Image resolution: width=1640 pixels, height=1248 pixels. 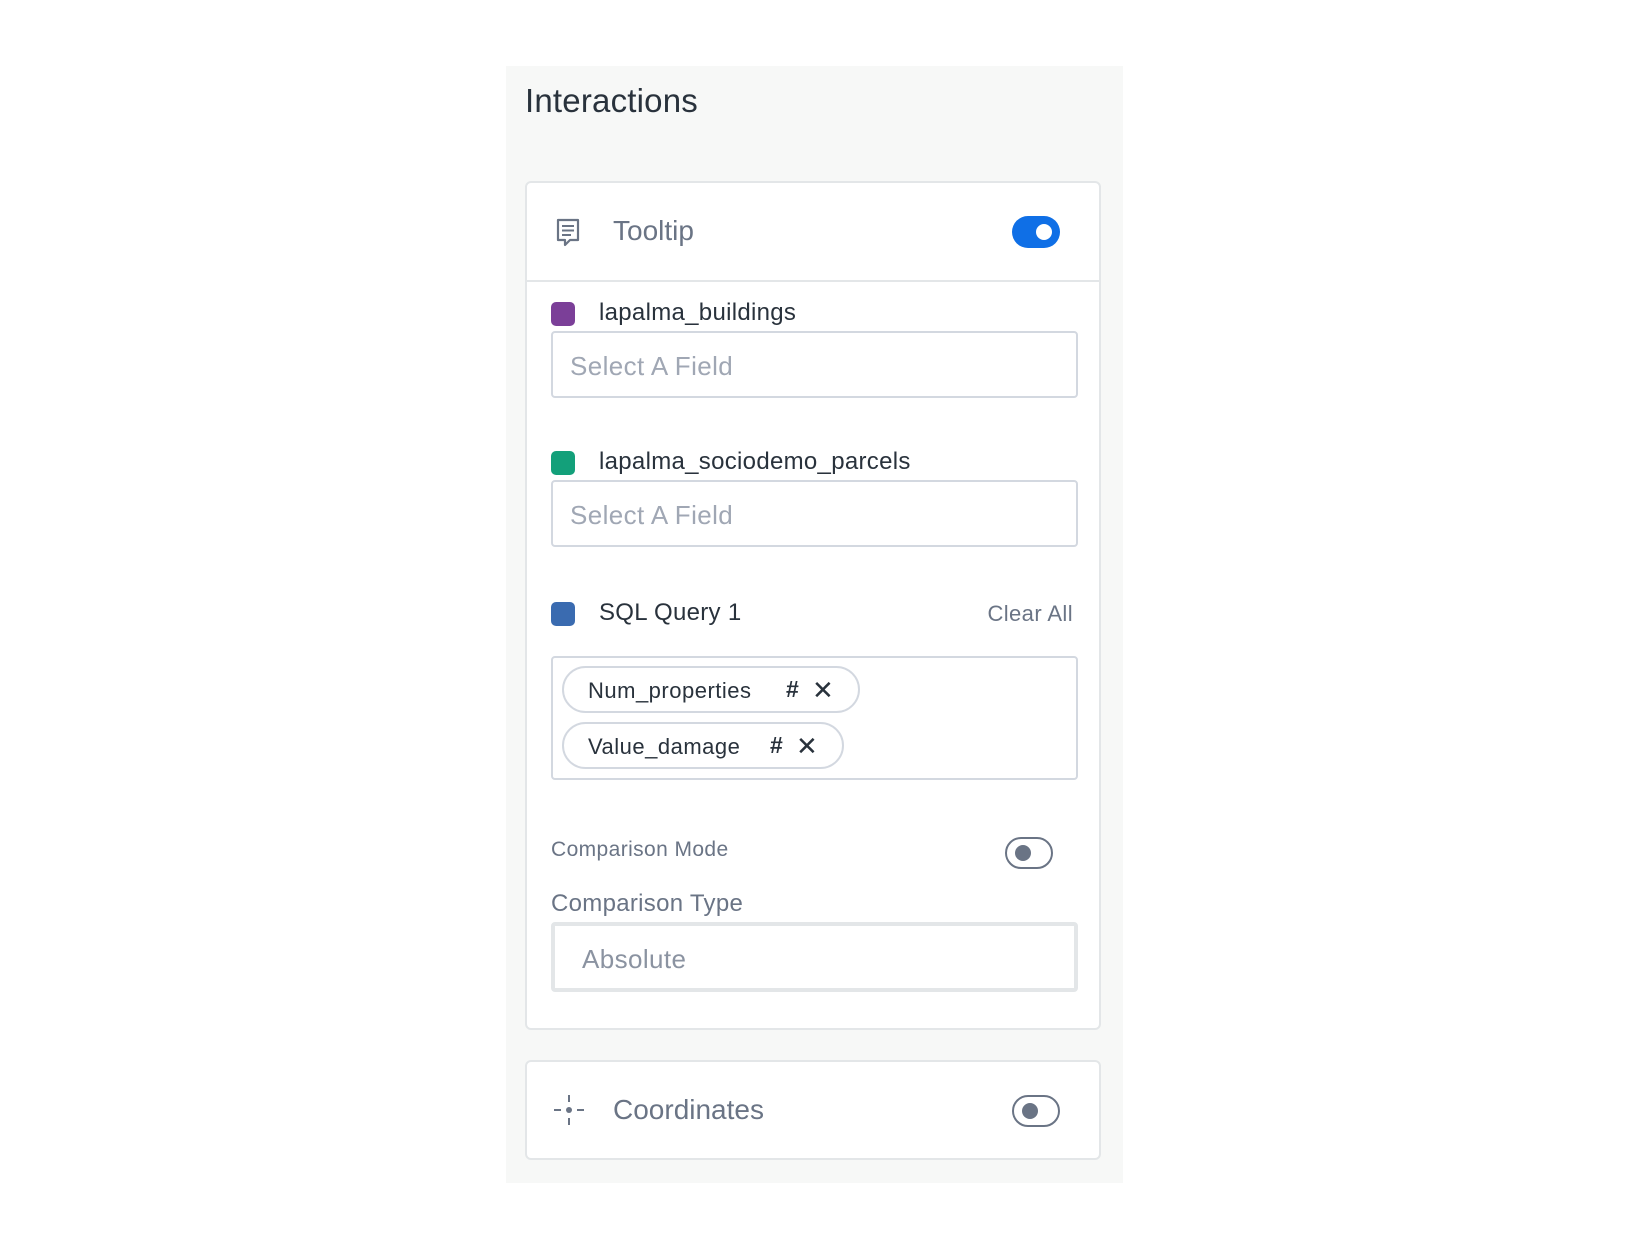 I want to click on layer-name: SQL Query 1, so click(x=670, y=612).